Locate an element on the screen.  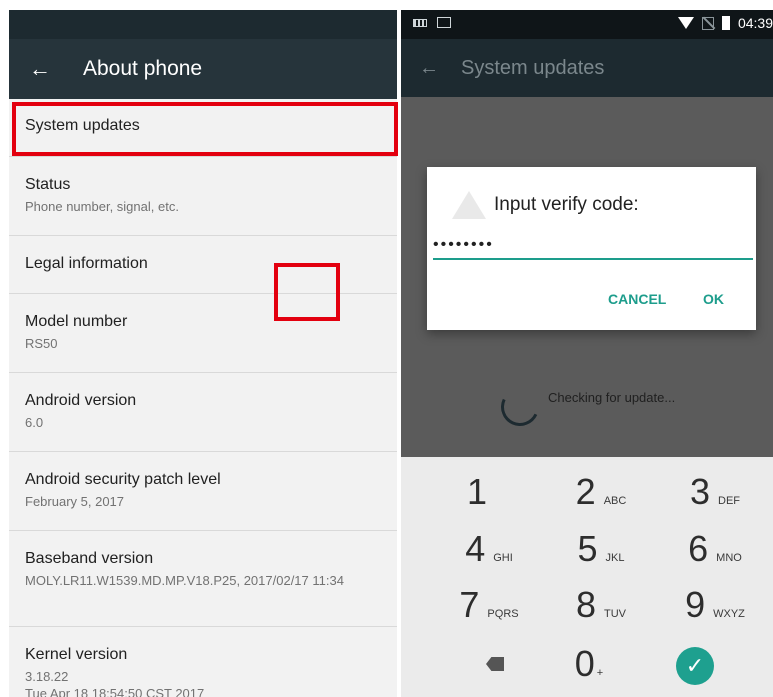
status-bar is located at coordinates (203, 24).